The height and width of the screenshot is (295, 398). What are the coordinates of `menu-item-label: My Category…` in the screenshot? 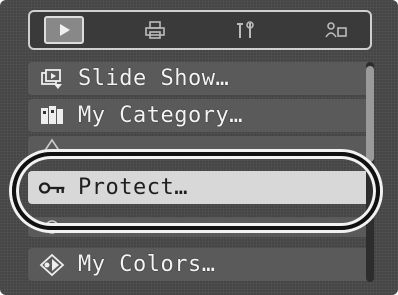 It's located at (160, 115).